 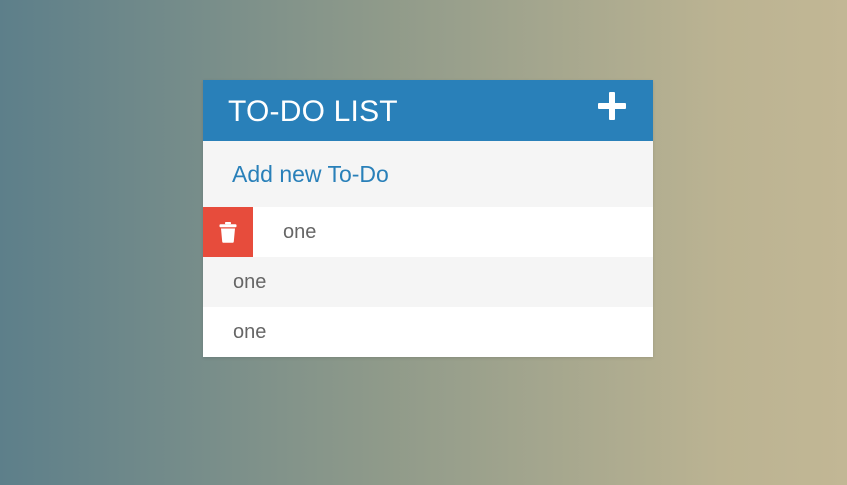 I want to click on new-todo-input, so click(x=422, y=174).